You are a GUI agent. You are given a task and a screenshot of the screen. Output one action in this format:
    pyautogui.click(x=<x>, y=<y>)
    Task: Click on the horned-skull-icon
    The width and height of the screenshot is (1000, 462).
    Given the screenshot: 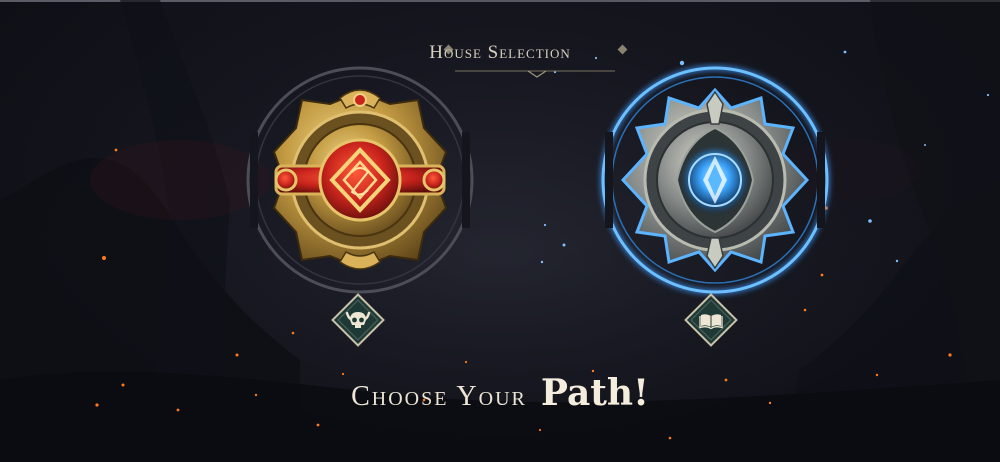 What is the action you would take?
    pyautogui.click(x=358, y=320)
    